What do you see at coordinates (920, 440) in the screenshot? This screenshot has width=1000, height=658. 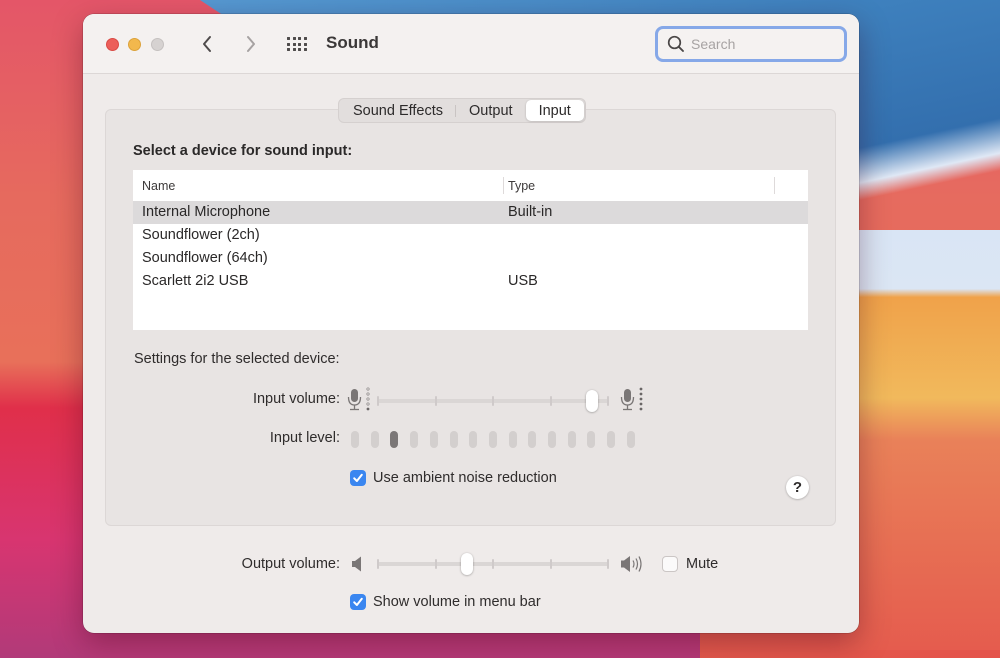 I see `desktop-wallpaper-right` at bounding box center [920, 440].